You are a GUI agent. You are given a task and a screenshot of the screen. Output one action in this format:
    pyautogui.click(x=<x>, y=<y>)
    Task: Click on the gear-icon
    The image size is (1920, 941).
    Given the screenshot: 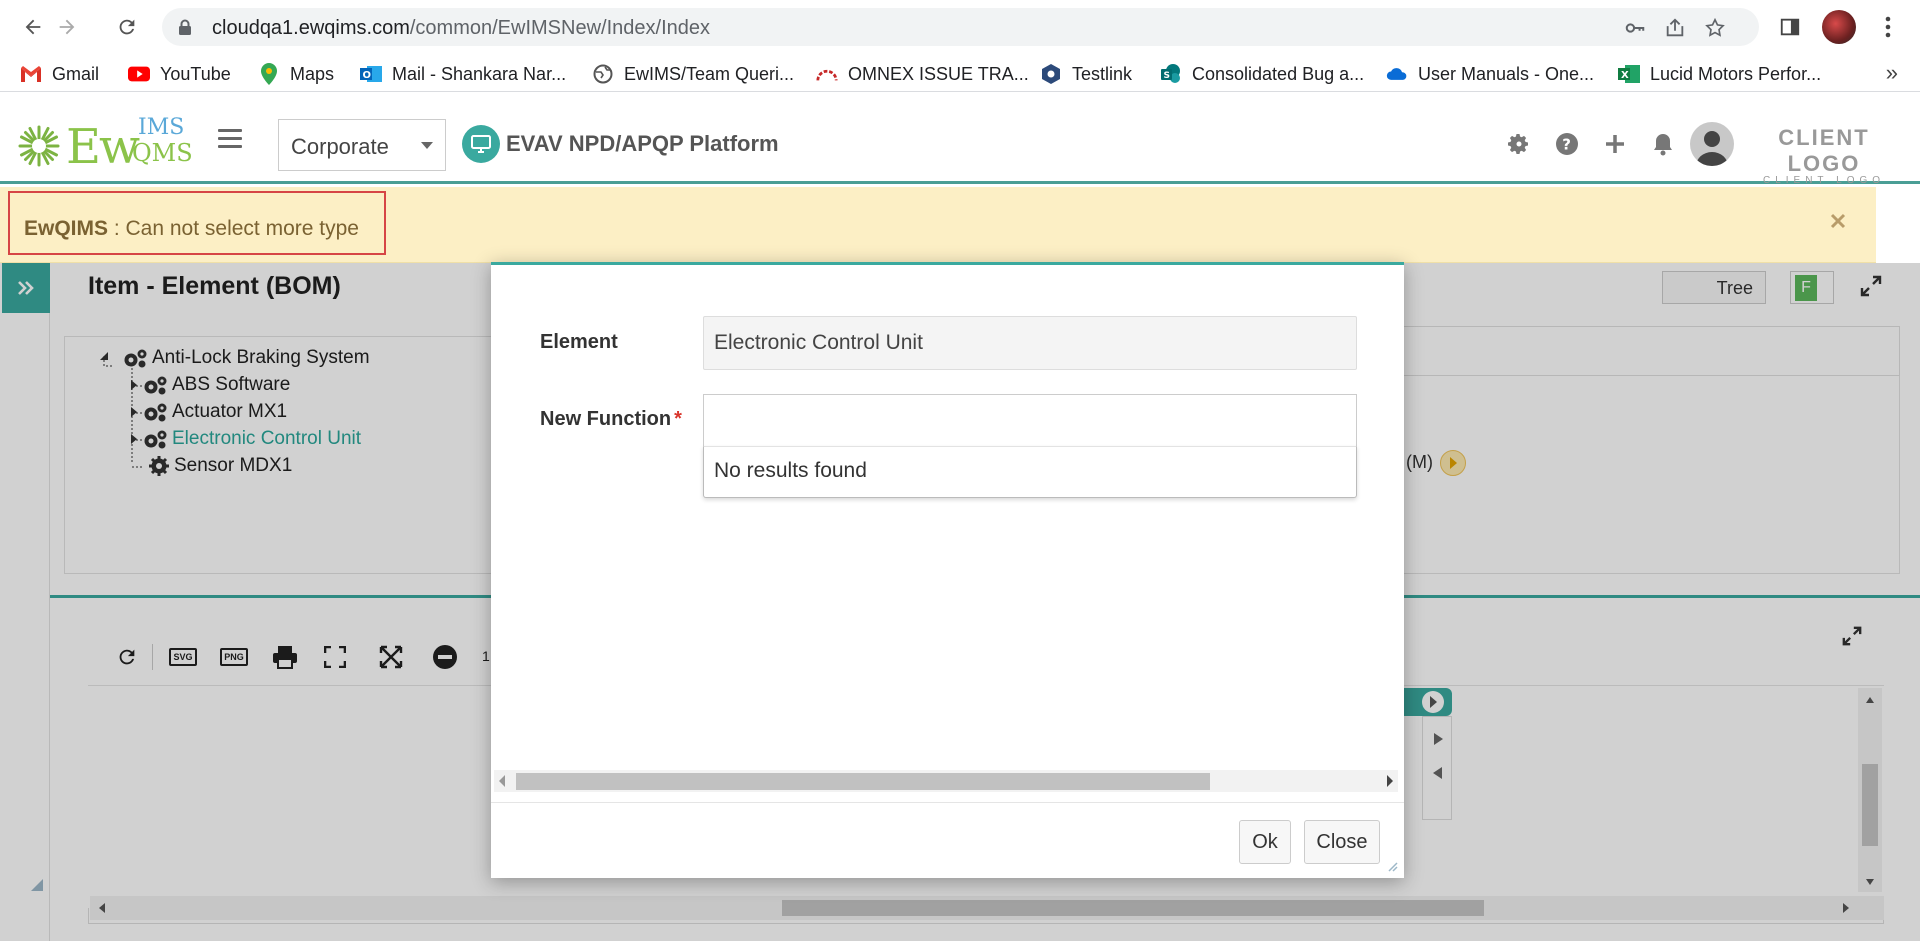 What is the action you would take?
    pyautogui.click(x=1519, y=144)
    